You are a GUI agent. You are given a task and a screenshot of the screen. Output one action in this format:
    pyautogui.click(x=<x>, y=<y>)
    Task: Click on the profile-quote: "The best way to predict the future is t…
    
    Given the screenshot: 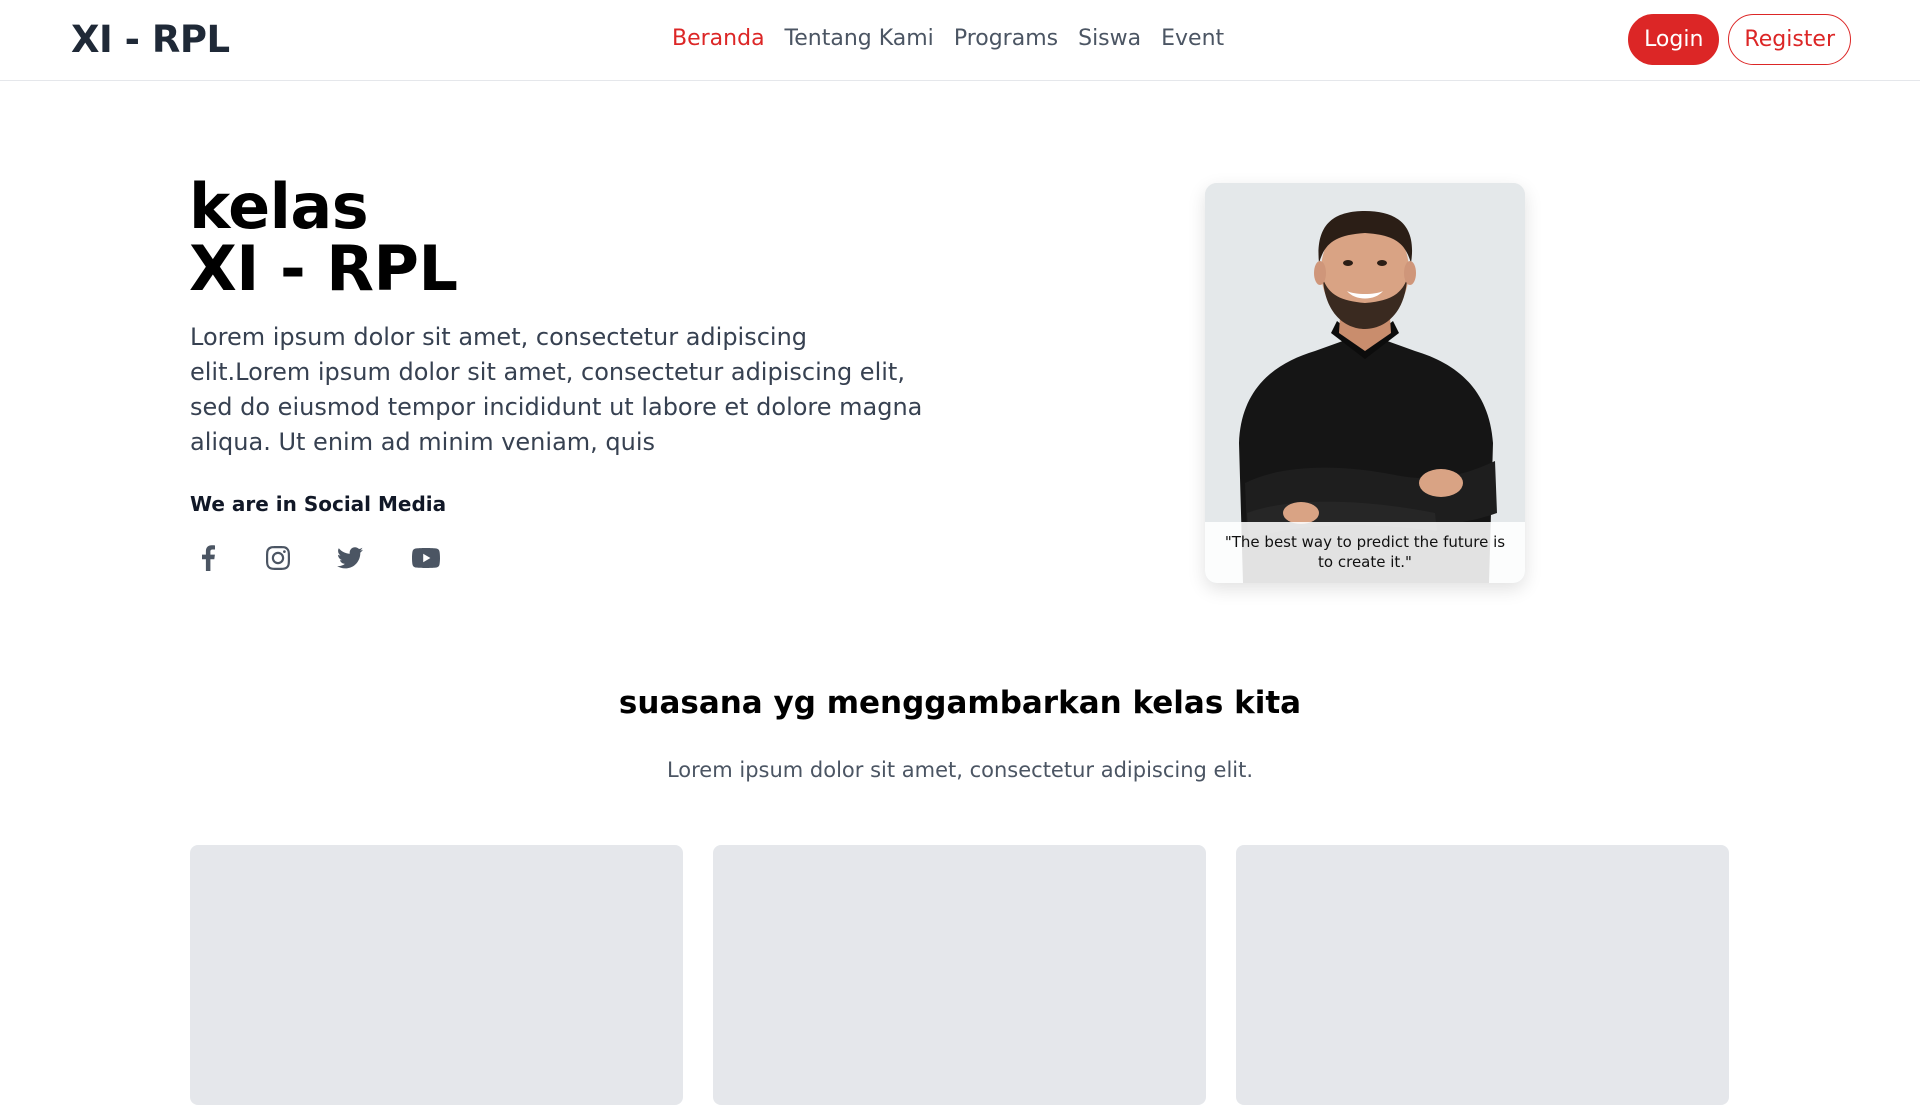 What is the action you would take?
    pyautogui.click(x=1365, y=552)
    